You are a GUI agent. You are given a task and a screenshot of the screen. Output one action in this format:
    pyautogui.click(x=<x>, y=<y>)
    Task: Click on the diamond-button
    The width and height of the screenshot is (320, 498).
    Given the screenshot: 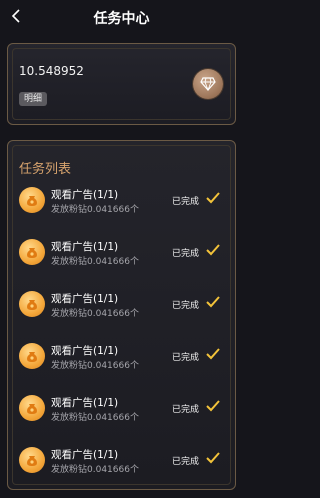 What is the action you would take?
    pyautogui.click(x=208, y=84)
    